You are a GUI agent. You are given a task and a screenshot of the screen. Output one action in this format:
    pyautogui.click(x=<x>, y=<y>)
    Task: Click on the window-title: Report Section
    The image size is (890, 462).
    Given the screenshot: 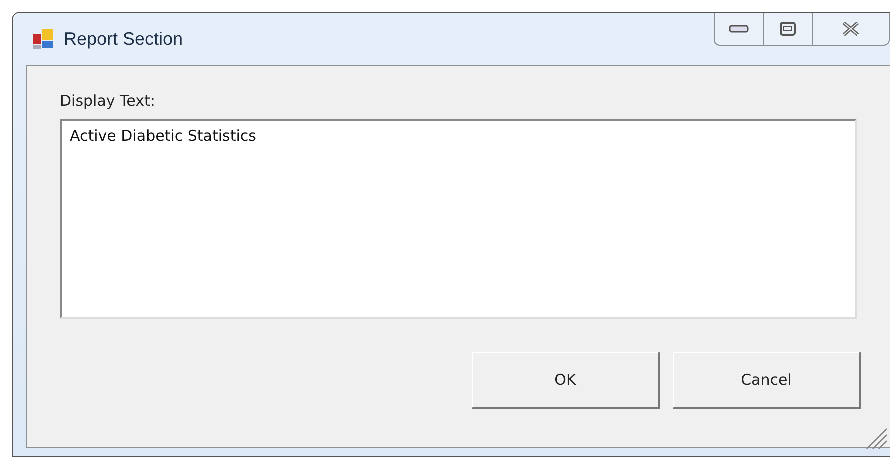 What is the action you would take?
    pyautogui.click(x=124, y=39)
    